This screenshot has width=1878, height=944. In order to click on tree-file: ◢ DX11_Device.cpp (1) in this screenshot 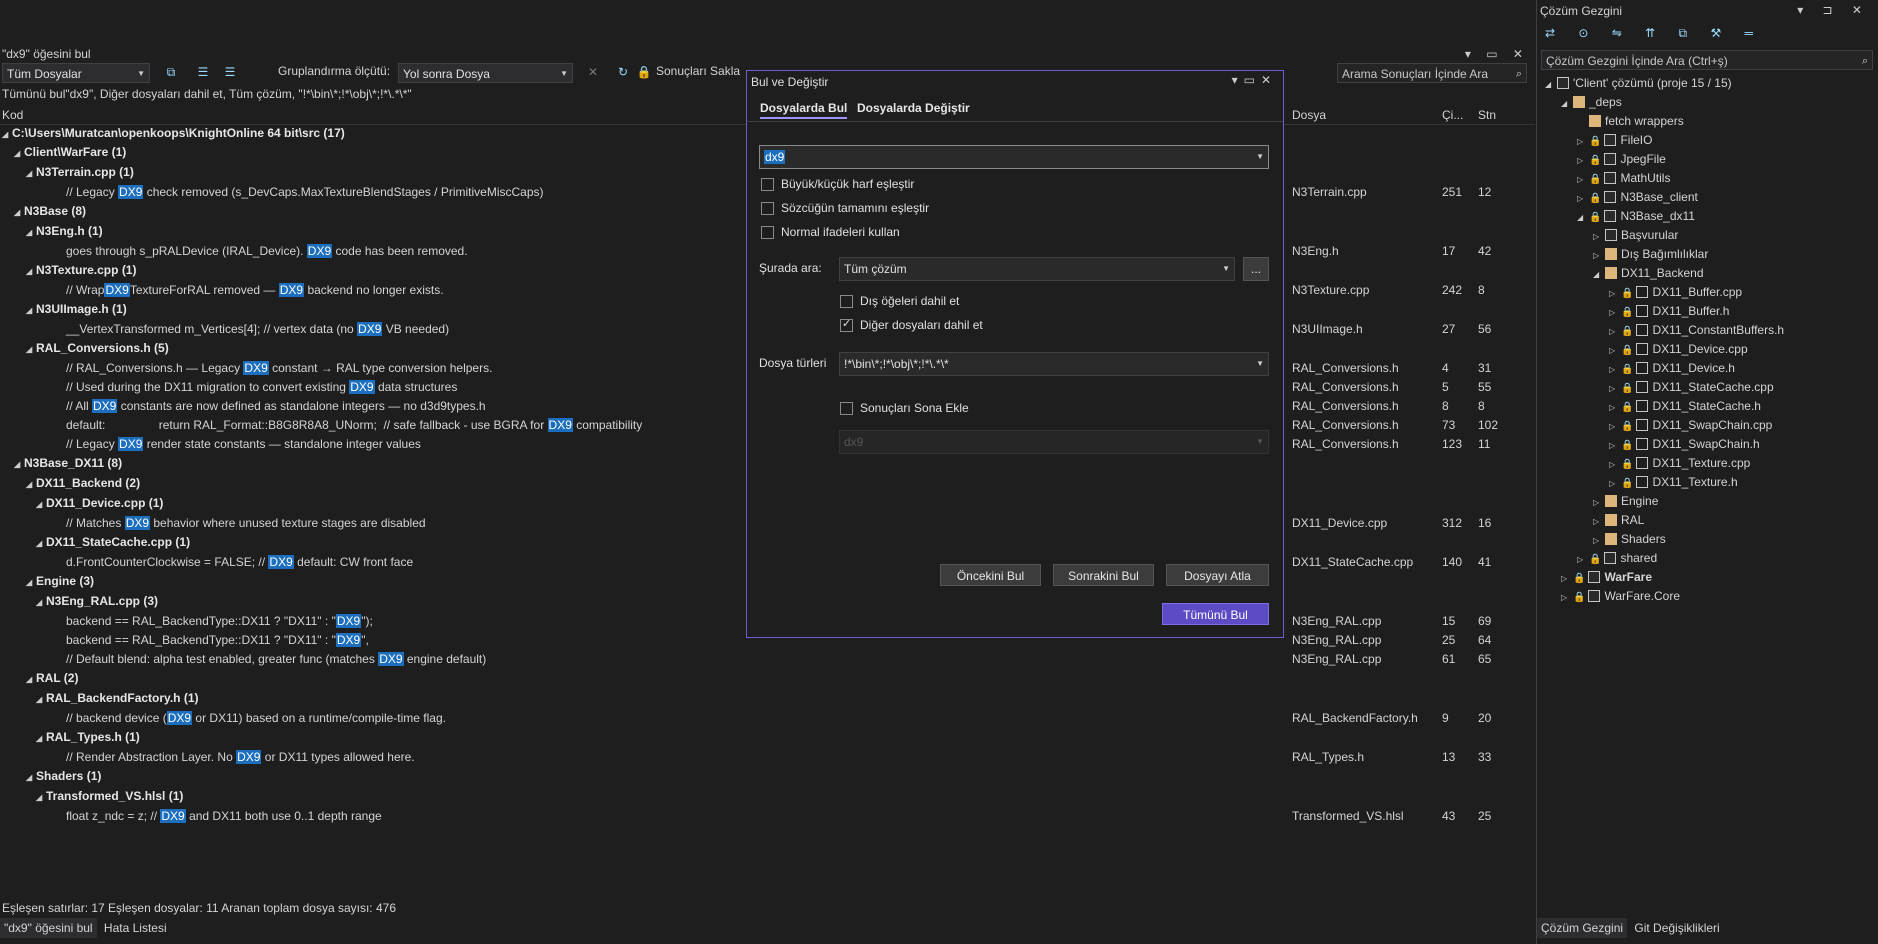, I will do `click(99, 503)`.